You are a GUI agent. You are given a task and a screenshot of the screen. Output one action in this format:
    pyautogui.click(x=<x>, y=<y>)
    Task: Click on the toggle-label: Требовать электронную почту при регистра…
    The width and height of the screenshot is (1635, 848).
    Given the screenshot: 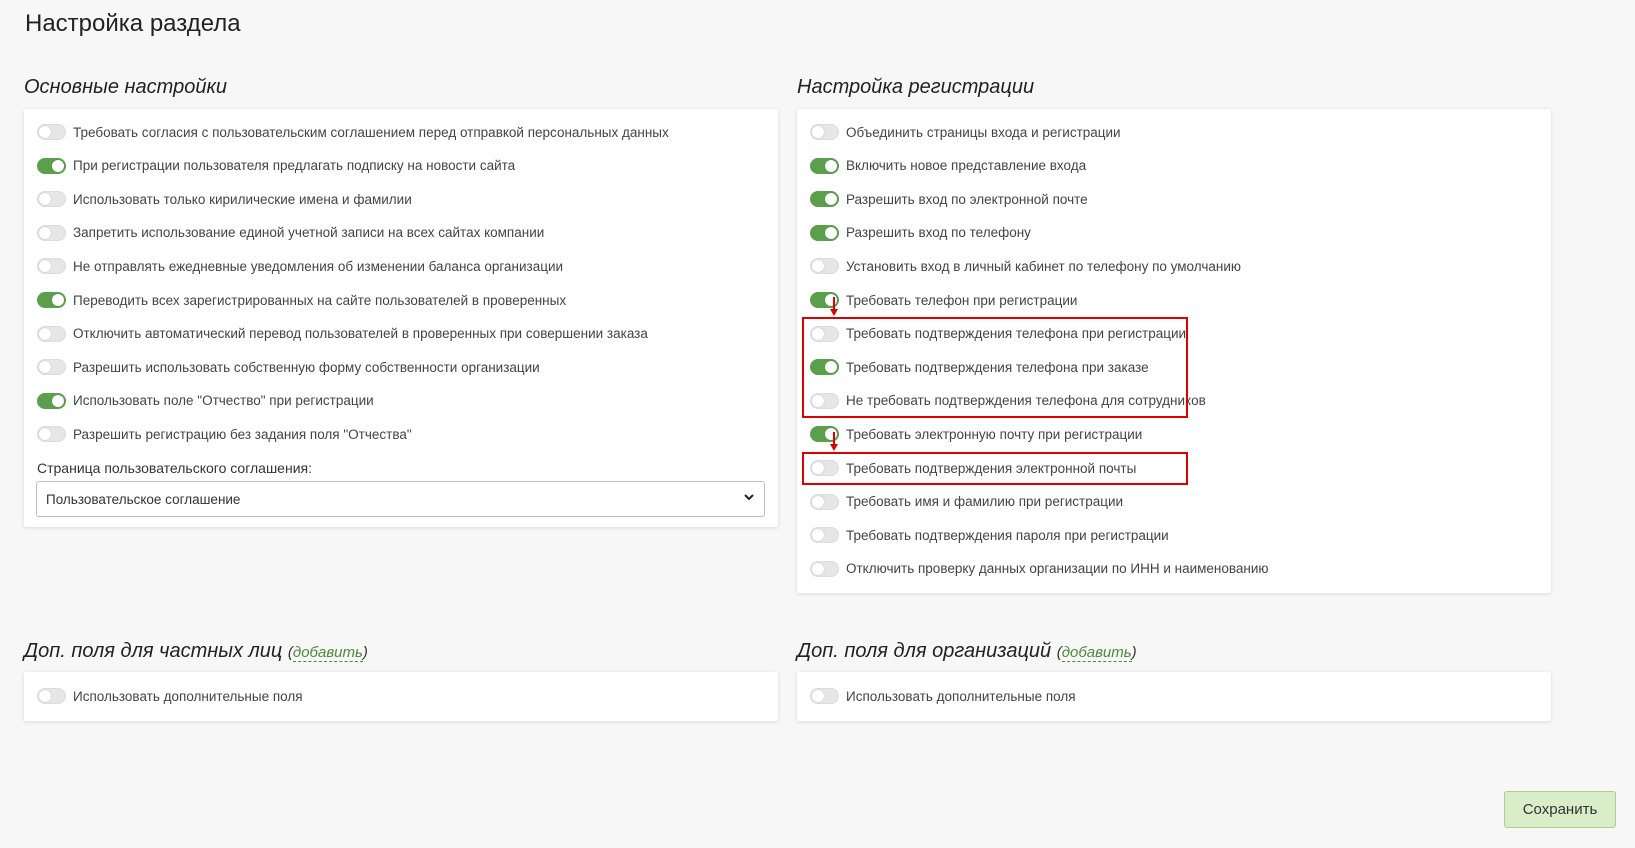 What is the action you would take?
    pyautogui.click(x=994, y=434)
    